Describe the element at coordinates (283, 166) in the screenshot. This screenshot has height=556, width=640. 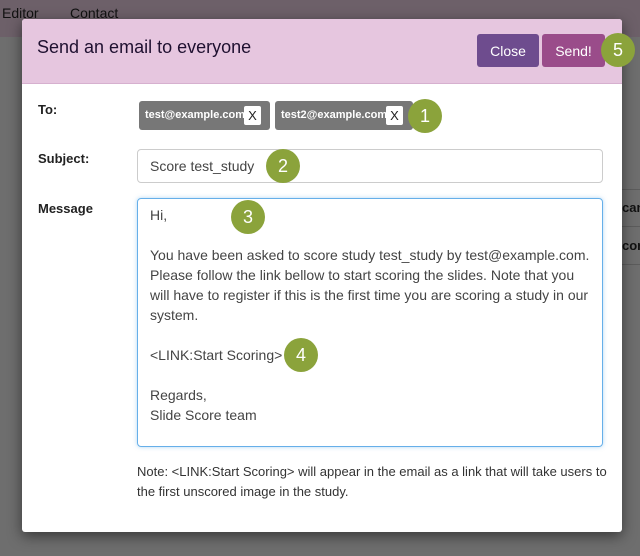
I see `annotation-badge: 2` at that location.